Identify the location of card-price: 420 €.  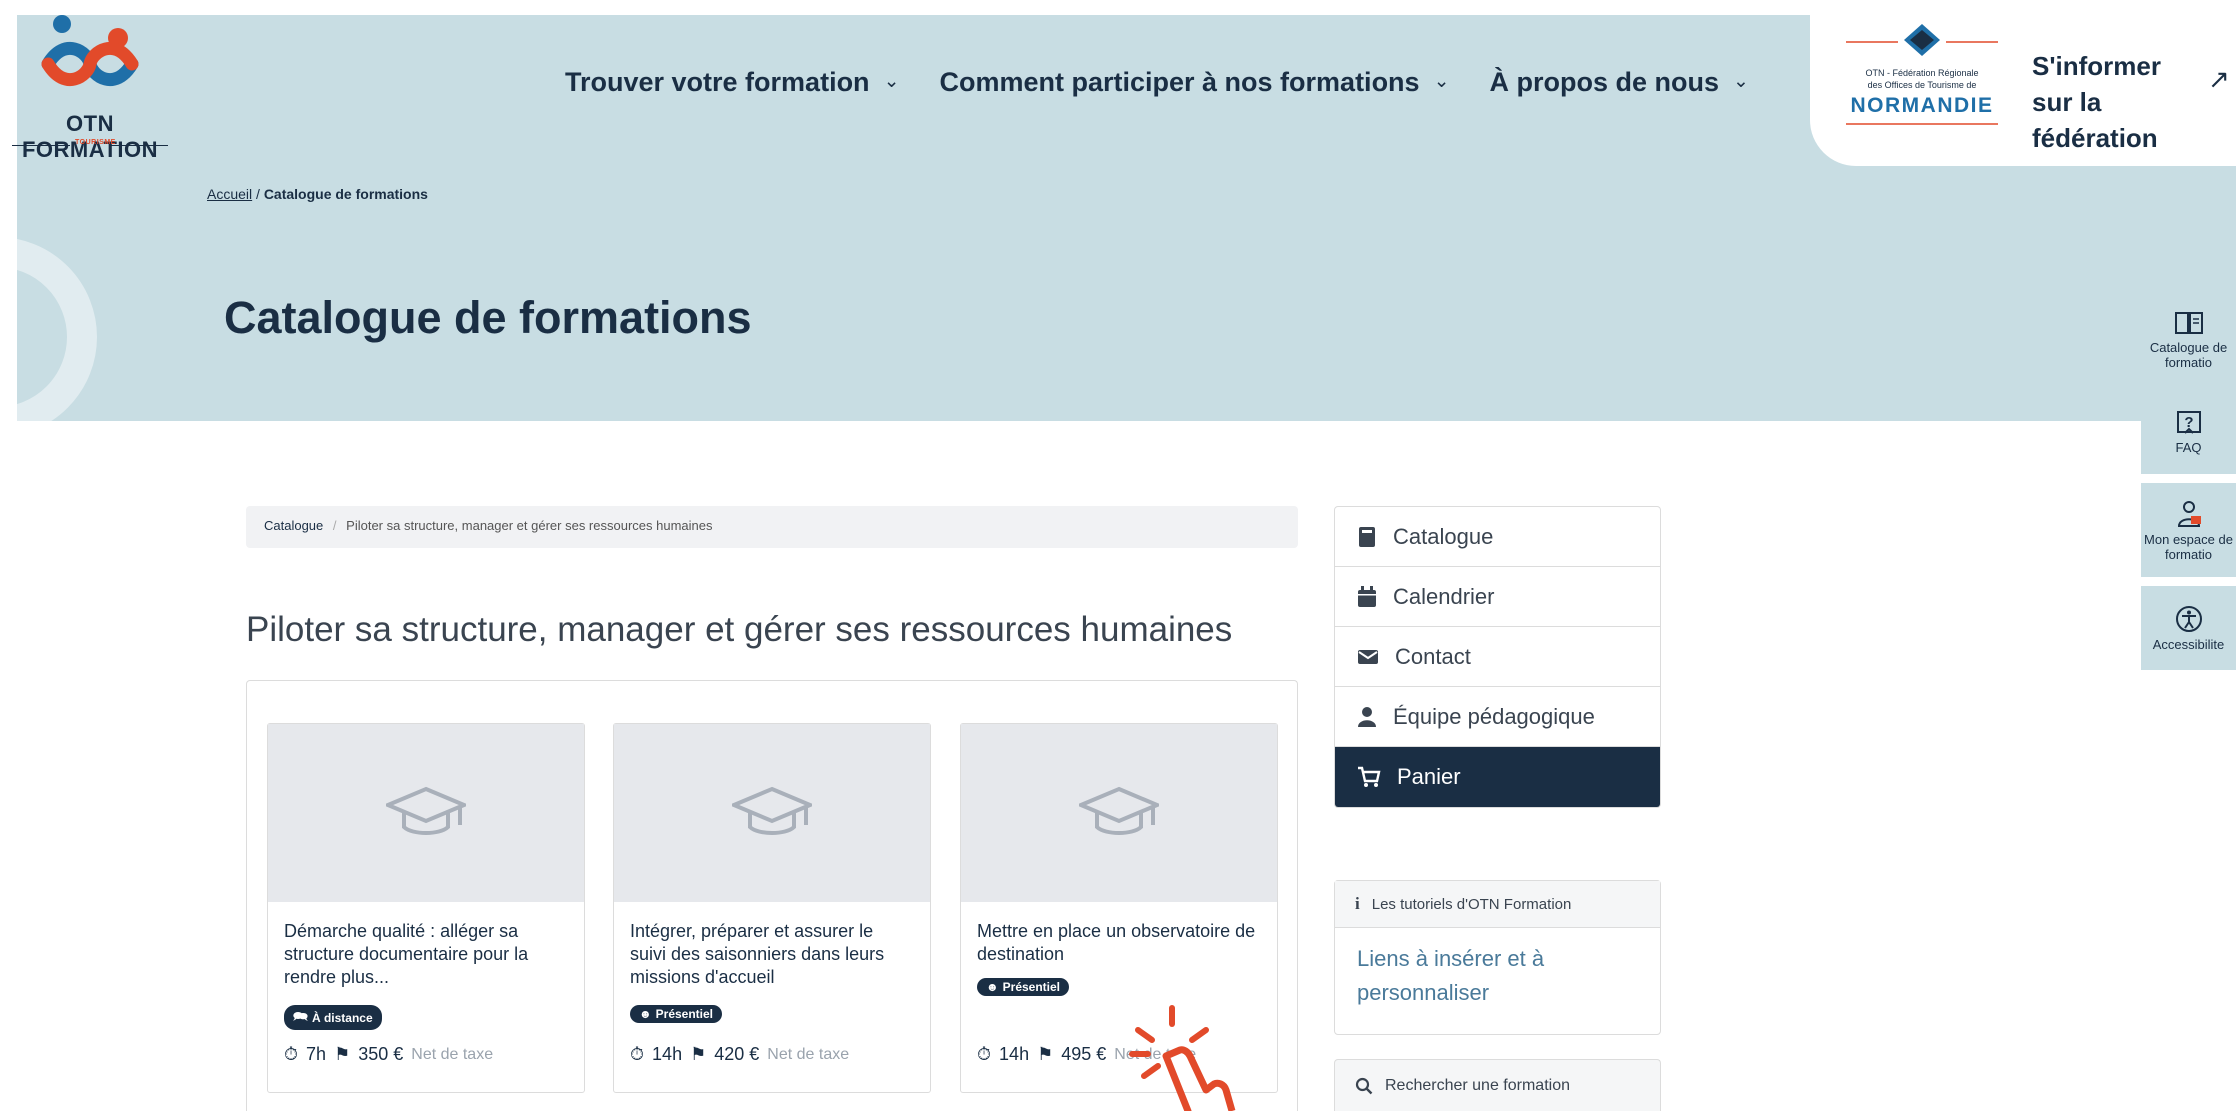
(737, 1054).